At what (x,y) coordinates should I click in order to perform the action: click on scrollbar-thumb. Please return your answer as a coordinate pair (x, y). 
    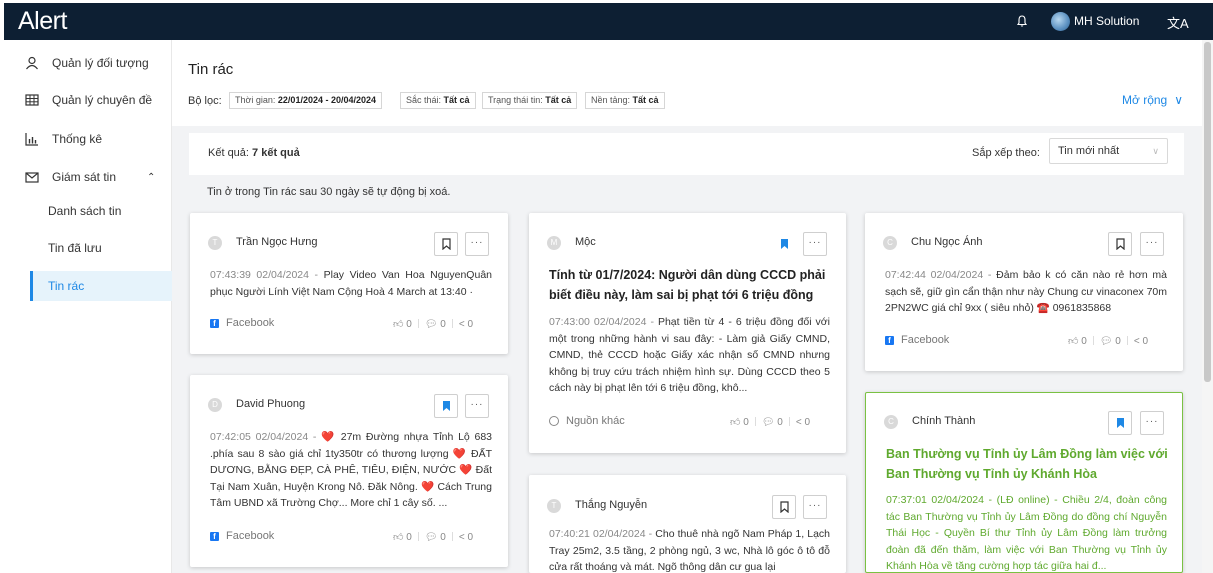
    Looking at the image, I should click on (1207, 212).